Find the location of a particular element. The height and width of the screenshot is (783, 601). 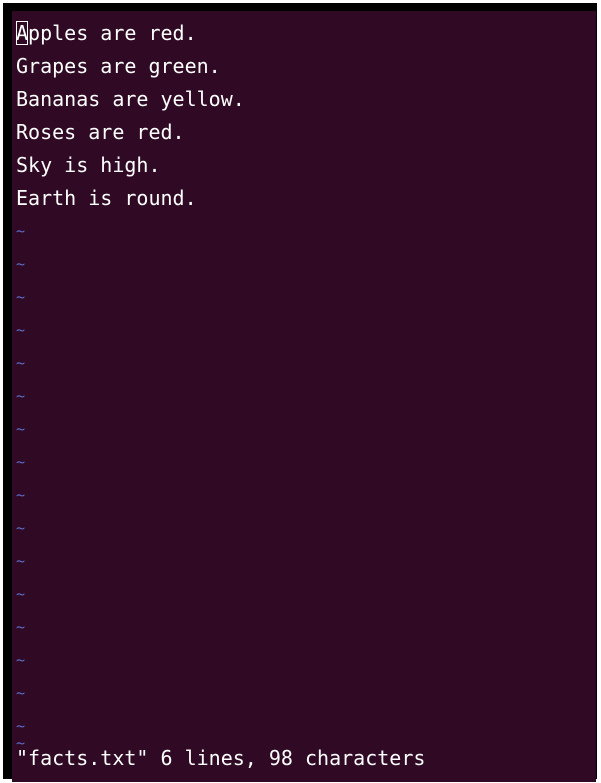

line-text: pples are red. is located at coordinates (112, 33).